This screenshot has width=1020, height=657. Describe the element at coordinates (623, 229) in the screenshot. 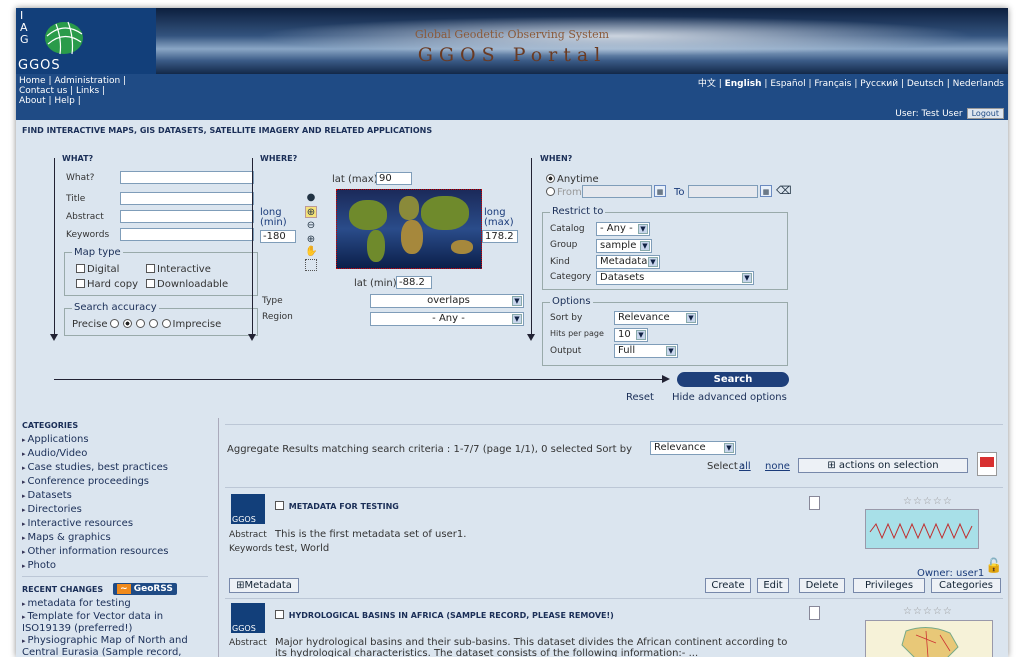

I see `catalog-select: - Any - ▼` at that location.